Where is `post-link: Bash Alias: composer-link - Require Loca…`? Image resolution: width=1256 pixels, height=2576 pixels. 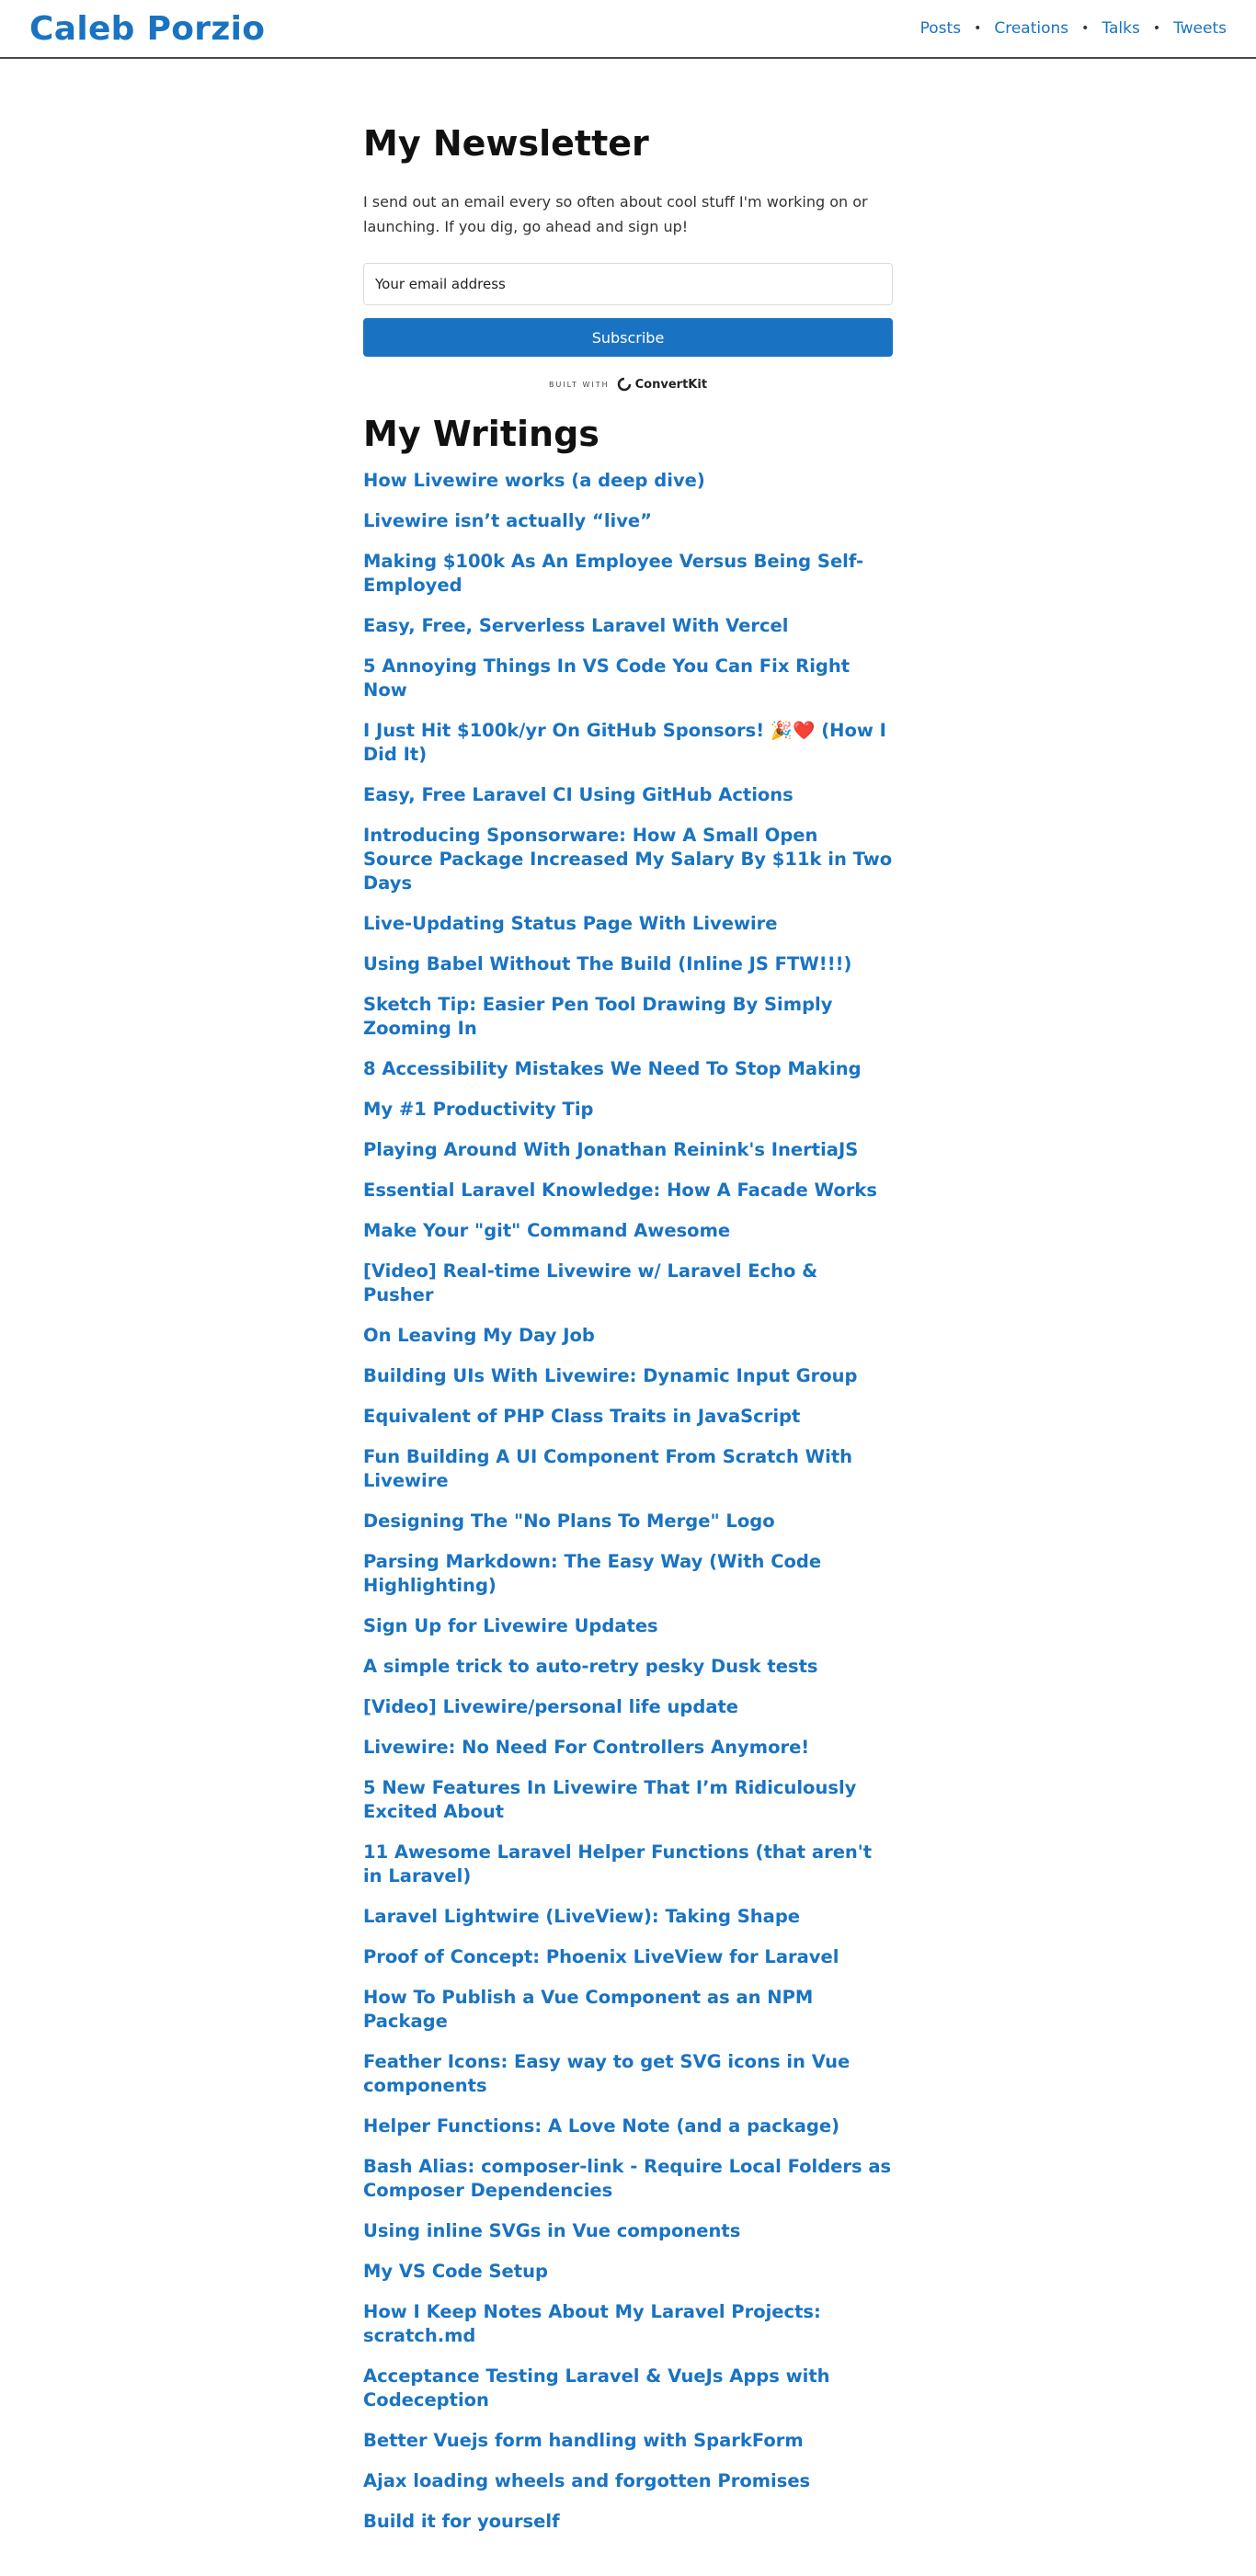 post-link: Bash Alias: composer-link - Require Loca… is located at coordinates (627, 2178).